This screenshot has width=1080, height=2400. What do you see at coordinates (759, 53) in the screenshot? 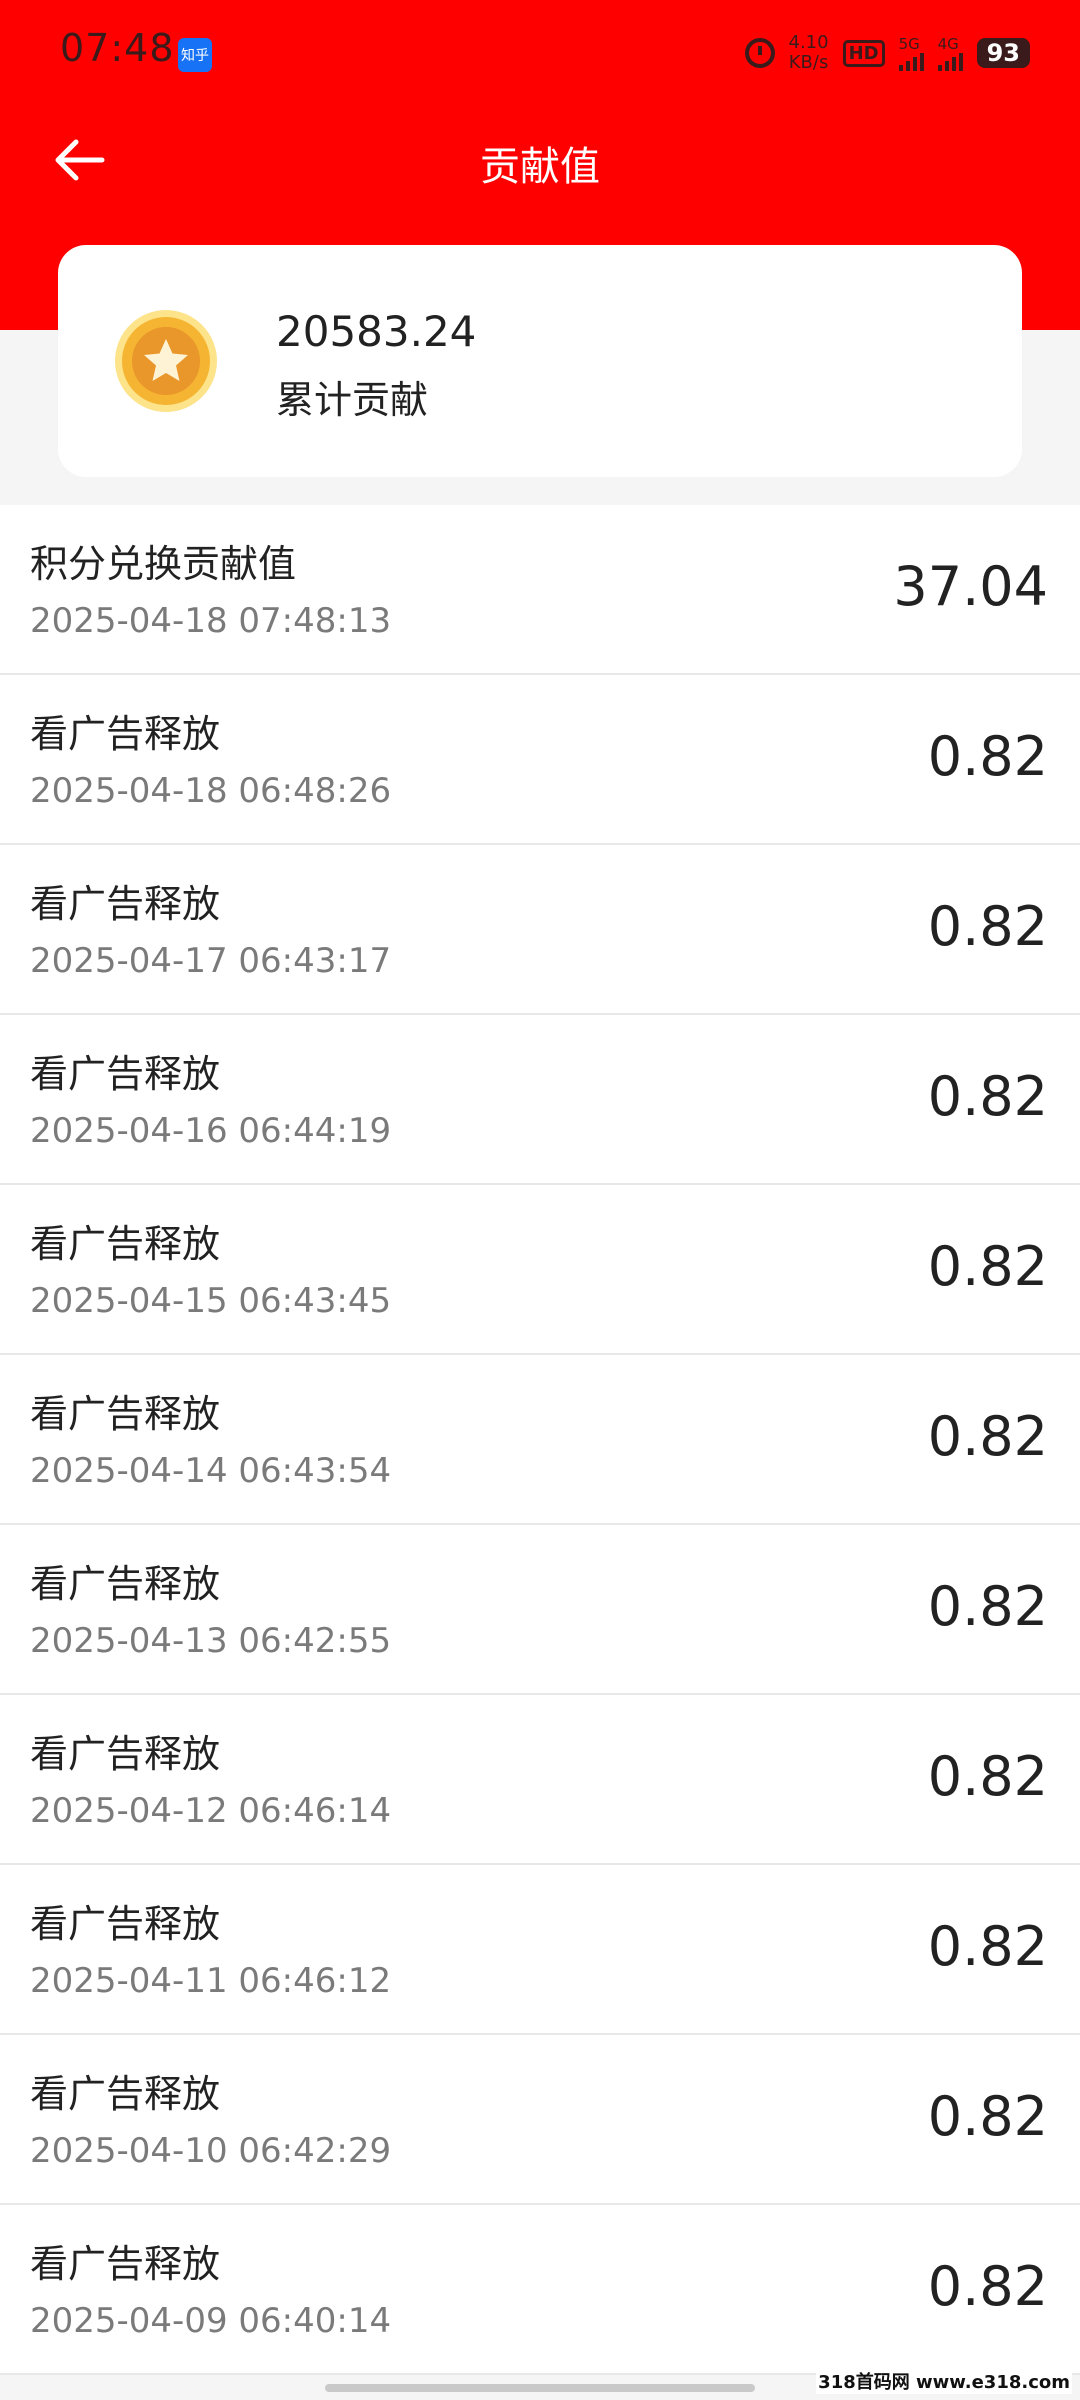
I see `alarm-icon` at bounding box center [759, 53].